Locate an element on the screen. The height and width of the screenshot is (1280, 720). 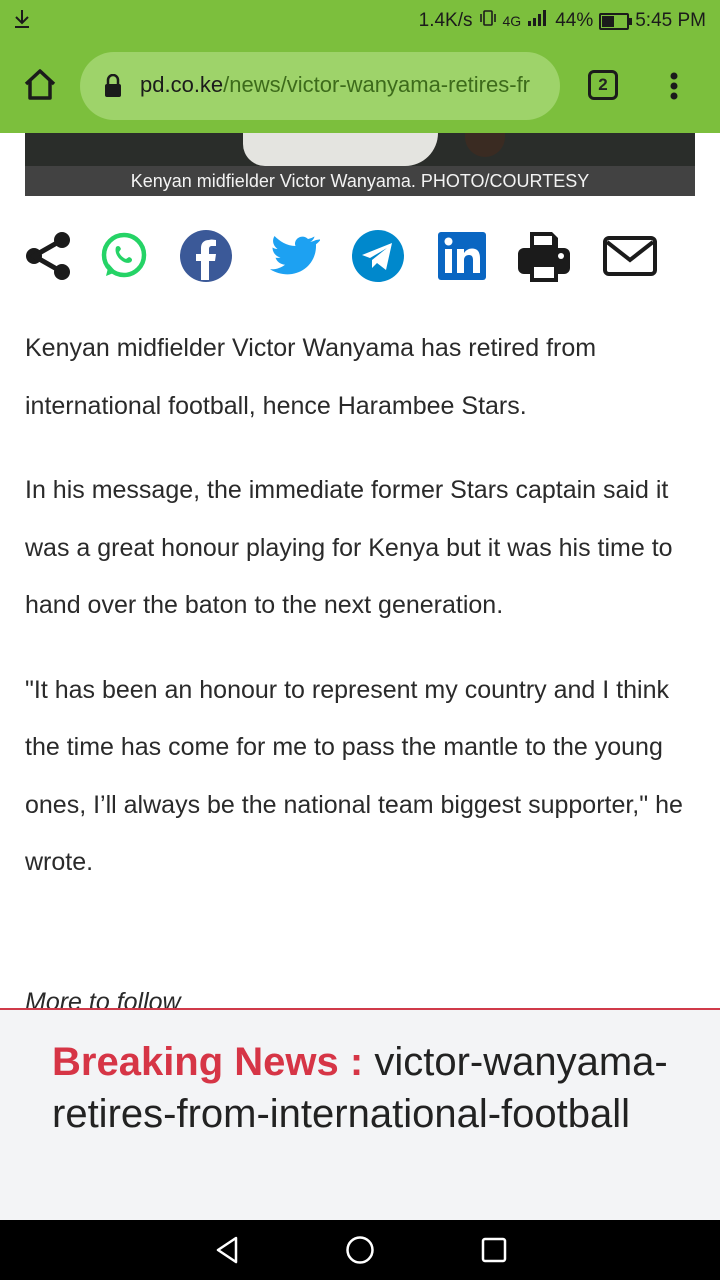
facebook-icon is located at coordinates (206, 256).